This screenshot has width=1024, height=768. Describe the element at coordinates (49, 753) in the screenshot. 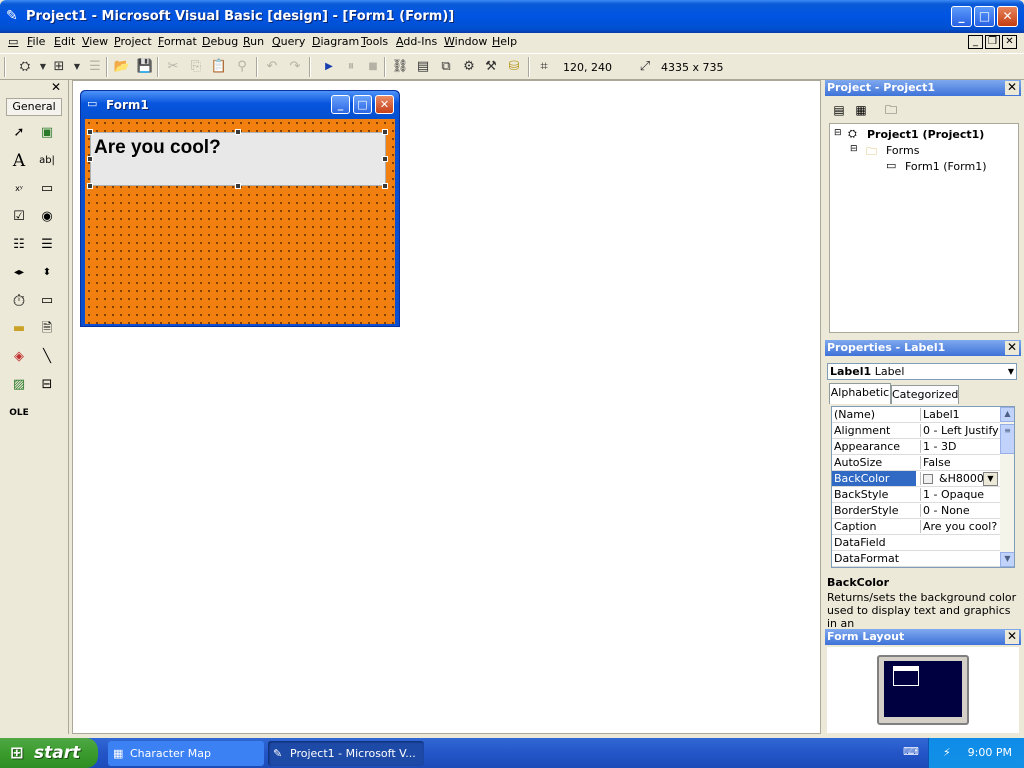

I see `start-button: ⊞ start` at that location.